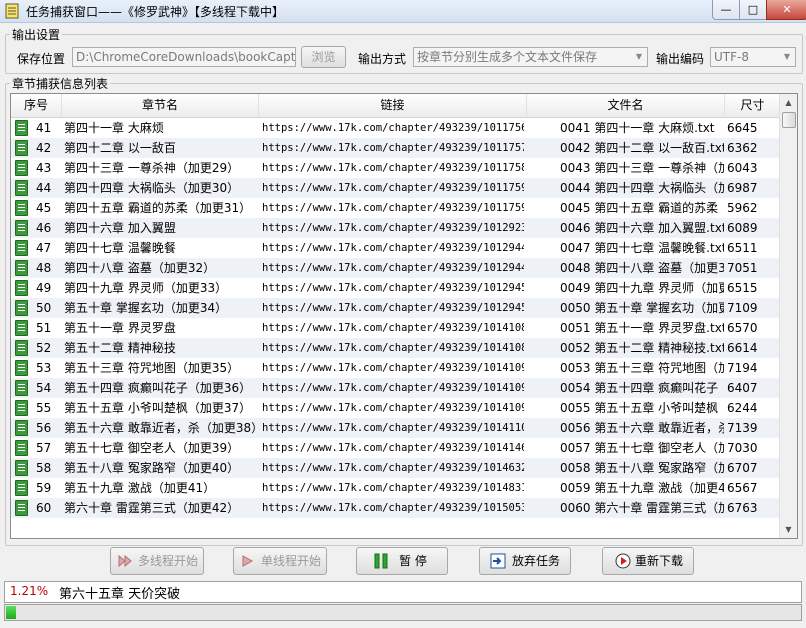 This screenshot has width=806, height=628. What do you see at coordinates (753, 105) in the screenshot?
I see `column-header-size: 尺寸` at bounding box center [753, 105].